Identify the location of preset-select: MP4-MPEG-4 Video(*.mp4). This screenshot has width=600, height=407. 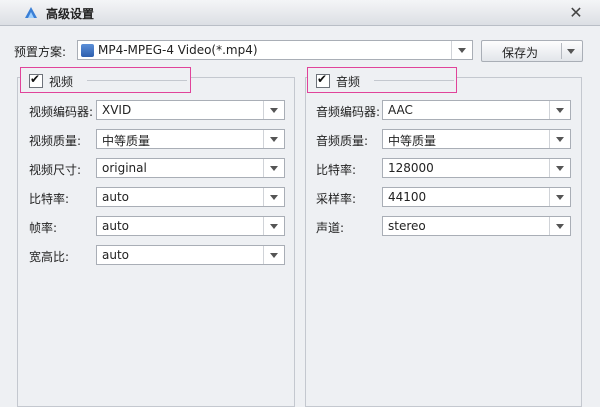
(275, 50).